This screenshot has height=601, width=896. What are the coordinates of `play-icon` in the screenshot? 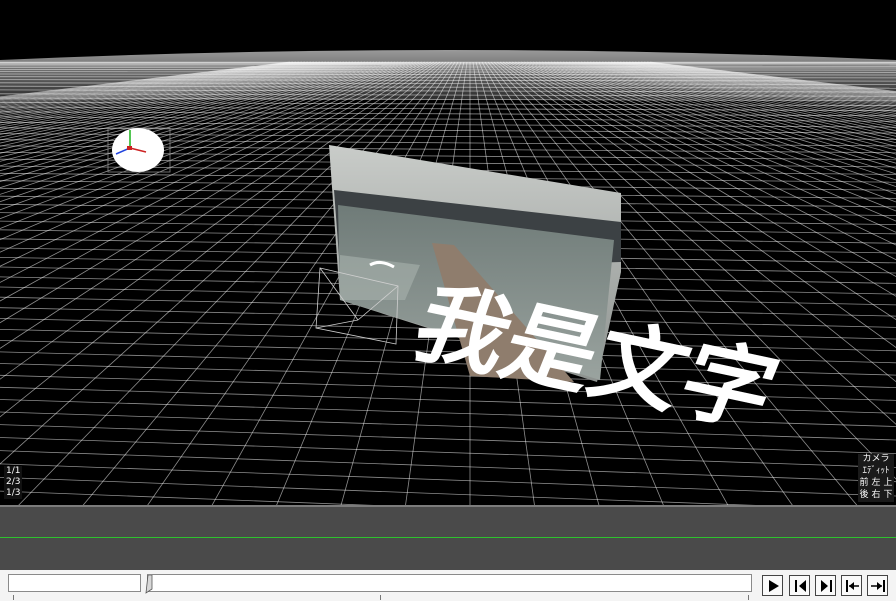 It's located at (774, 586).